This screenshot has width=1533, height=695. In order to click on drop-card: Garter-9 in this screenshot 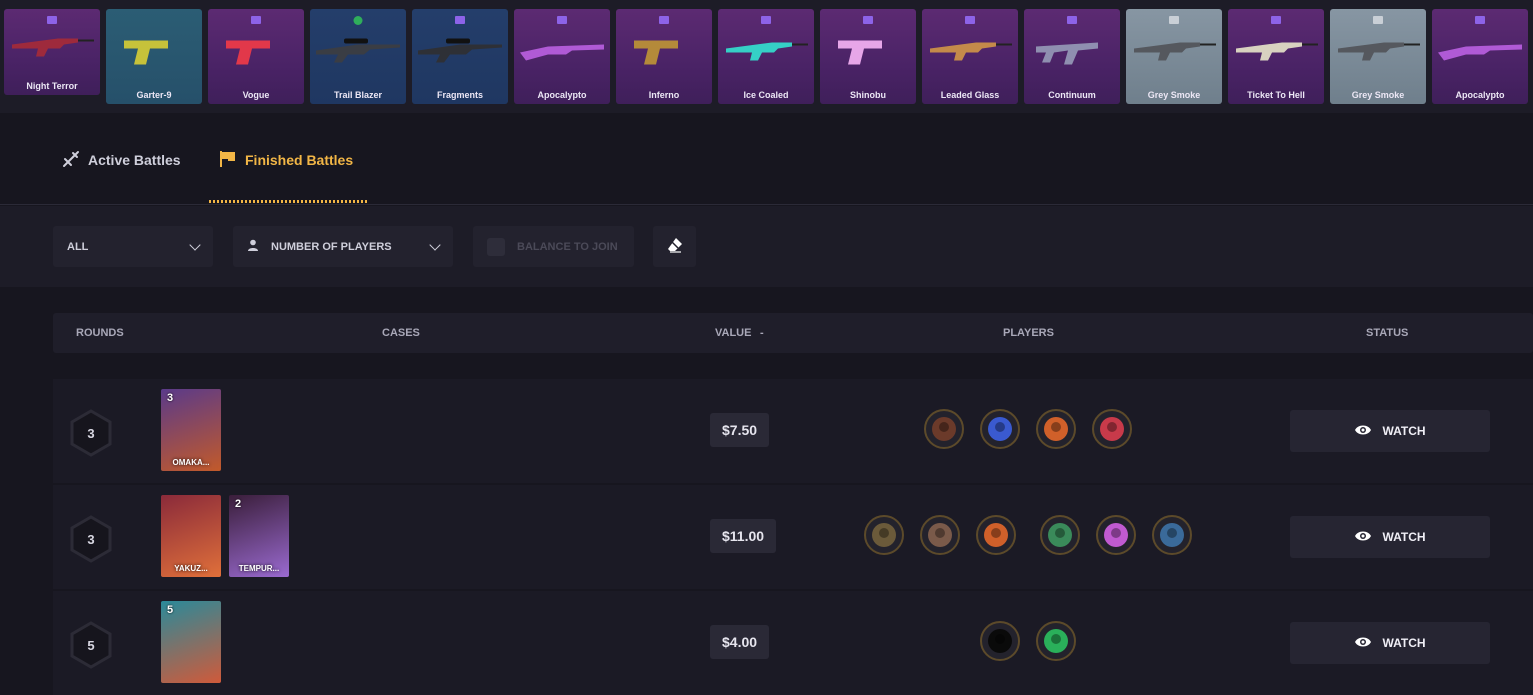, I will do `click(154, 56)`.